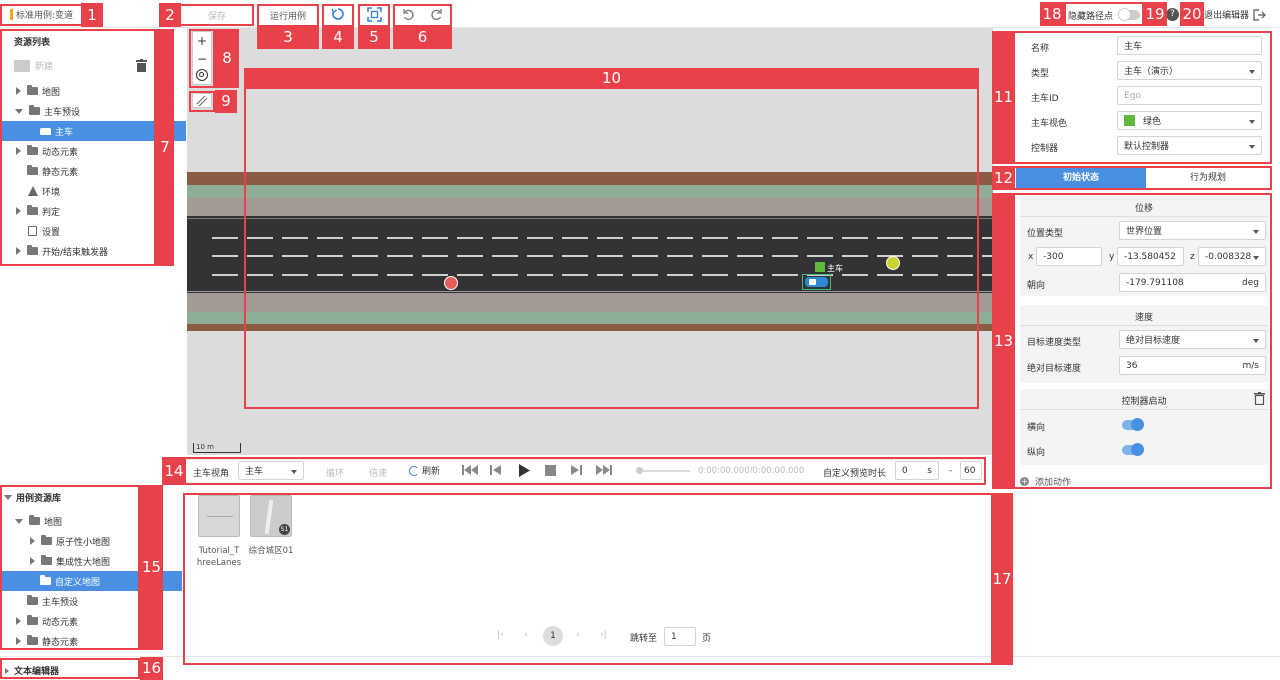 This screenshot has height=680, width=1280. What do you see at coordinates (917, 470) in the screenshot?
I see `preview-start-input: 0 s` at bounding box center [917, 470].